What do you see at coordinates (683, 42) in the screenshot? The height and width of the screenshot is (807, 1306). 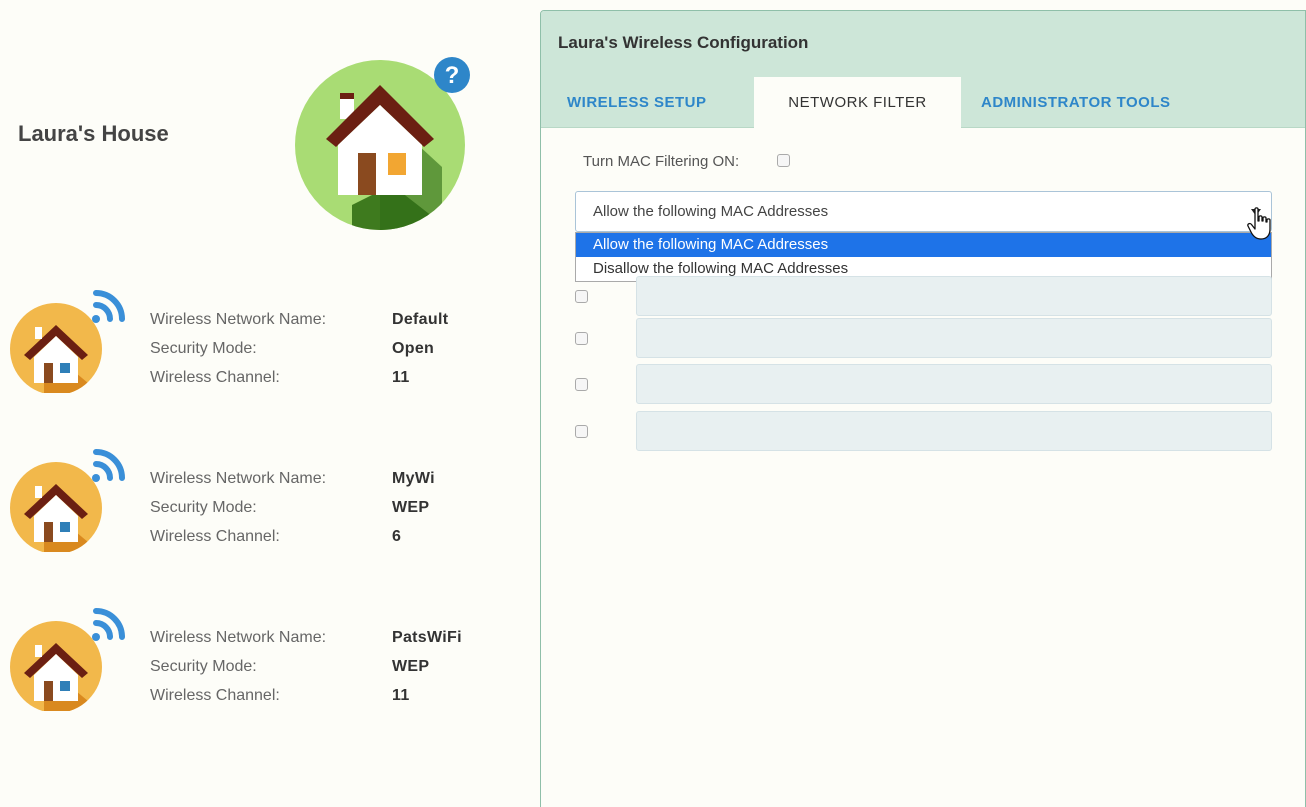 I see `panel-title: Laura's Wireless Configuration` at bounding box center [683, 42].